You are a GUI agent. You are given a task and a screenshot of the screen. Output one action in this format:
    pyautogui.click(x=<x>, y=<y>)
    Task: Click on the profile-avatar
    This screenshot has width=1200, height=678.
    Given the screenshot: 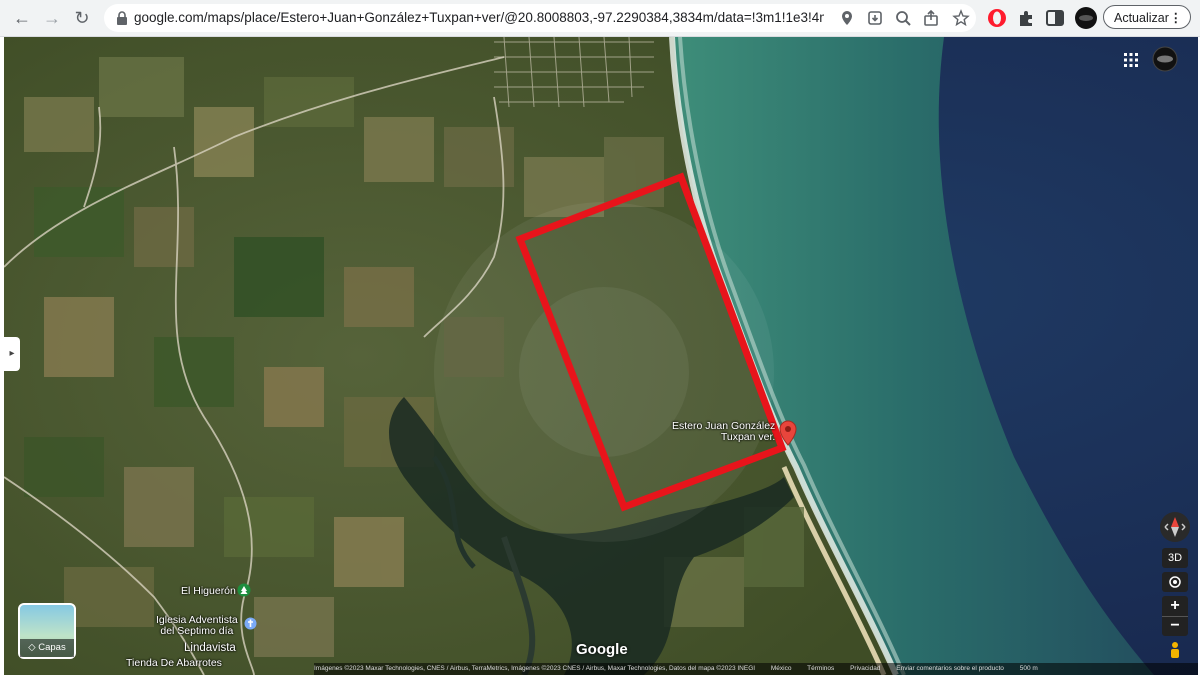 What is the action you would take?
    pyautogui.click(x=1086, y=18)
    